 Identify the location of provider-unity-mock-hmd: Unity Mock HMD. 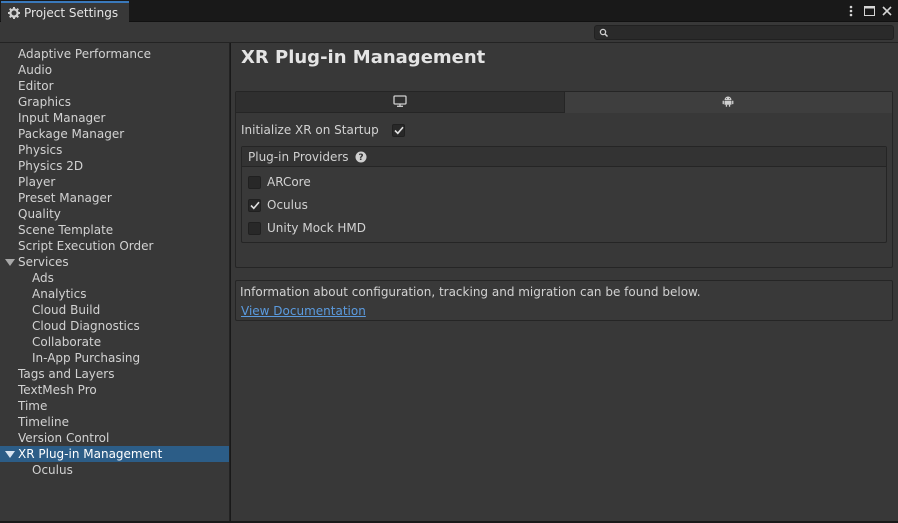
(307, 228).